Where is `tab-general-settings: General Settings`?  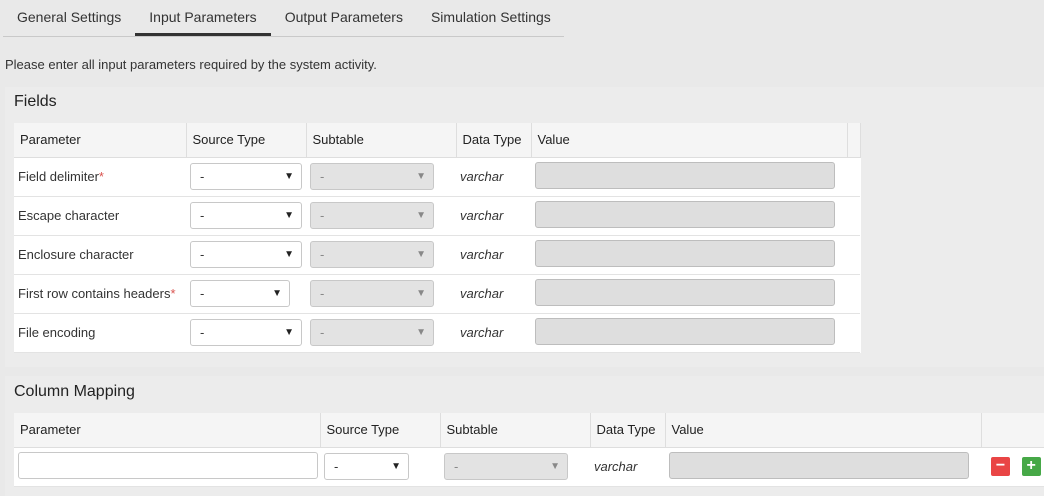
tab-general-settings: General Settings is located at coordinates (69, 18).